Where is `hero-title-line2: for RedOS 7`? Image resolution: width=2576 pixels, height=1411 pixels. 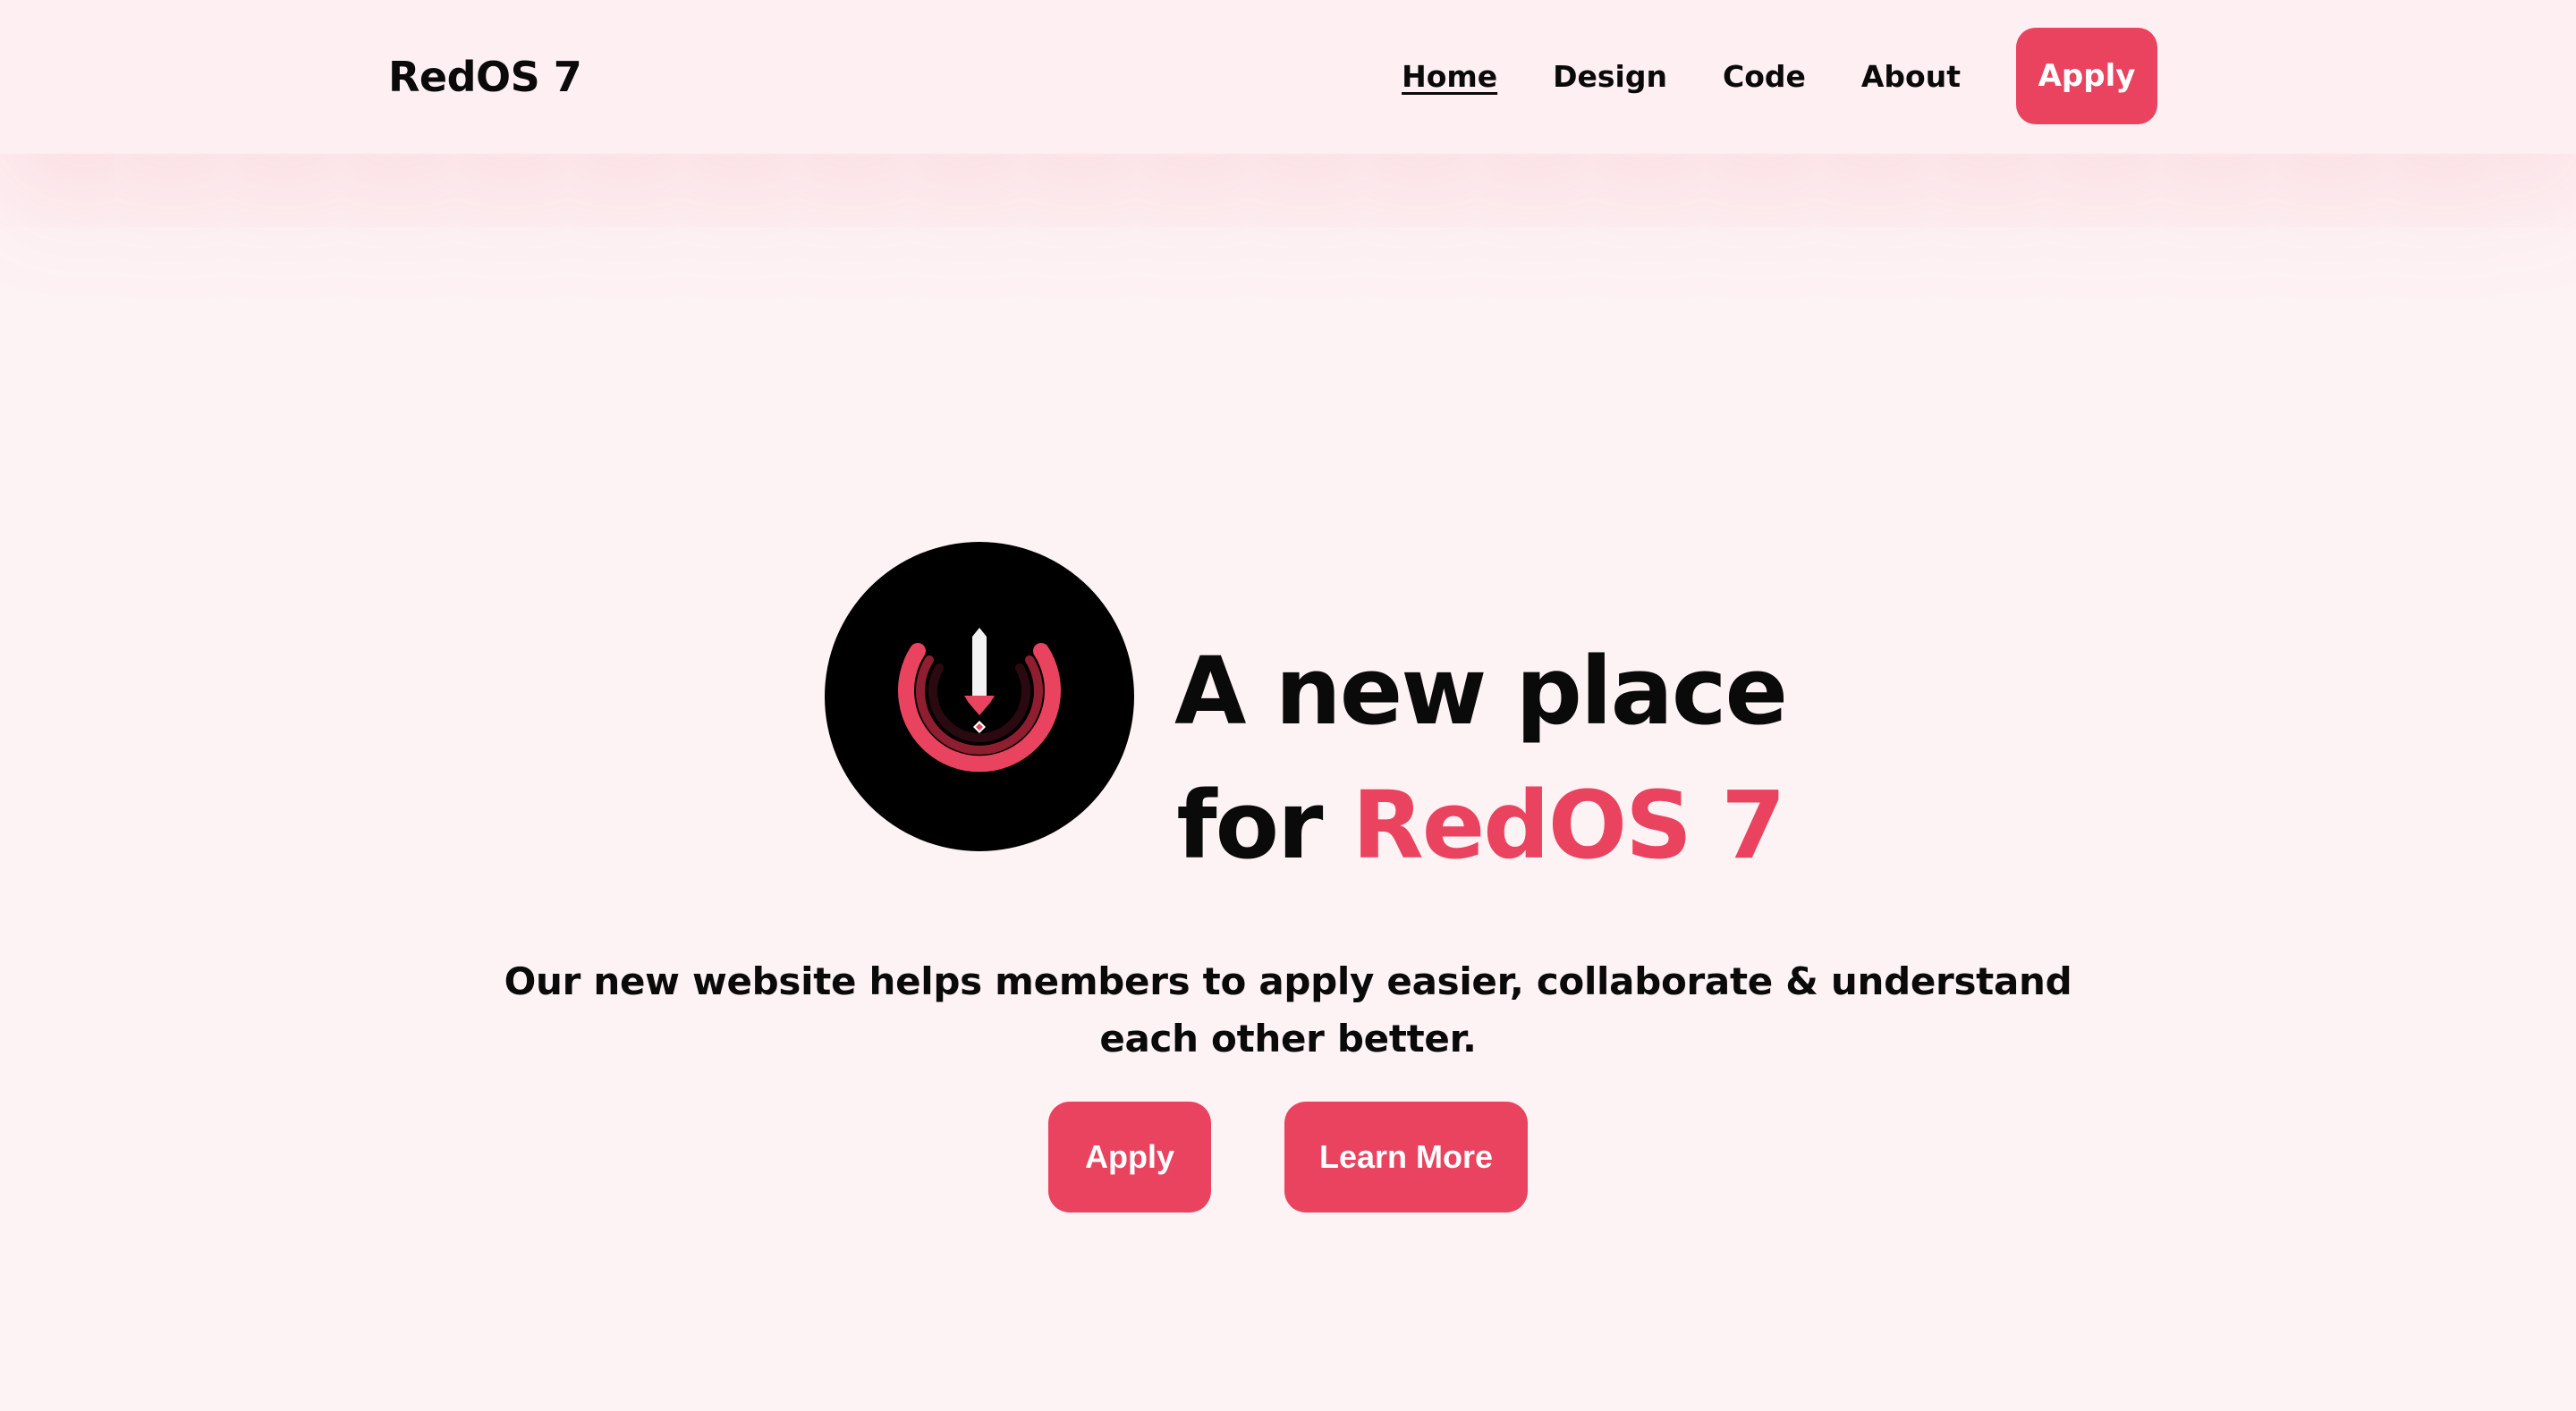 hero-title-line2: for RedOS 7 is located at coordinates (1480, 825).